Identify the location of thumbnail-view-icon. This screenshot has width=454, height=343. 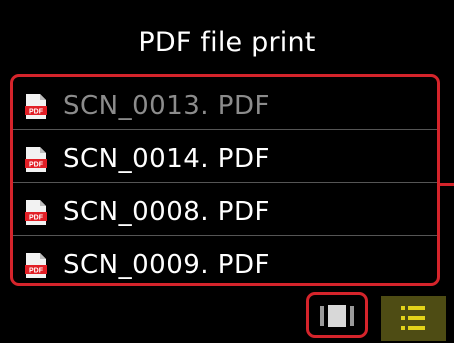
(337, 316).